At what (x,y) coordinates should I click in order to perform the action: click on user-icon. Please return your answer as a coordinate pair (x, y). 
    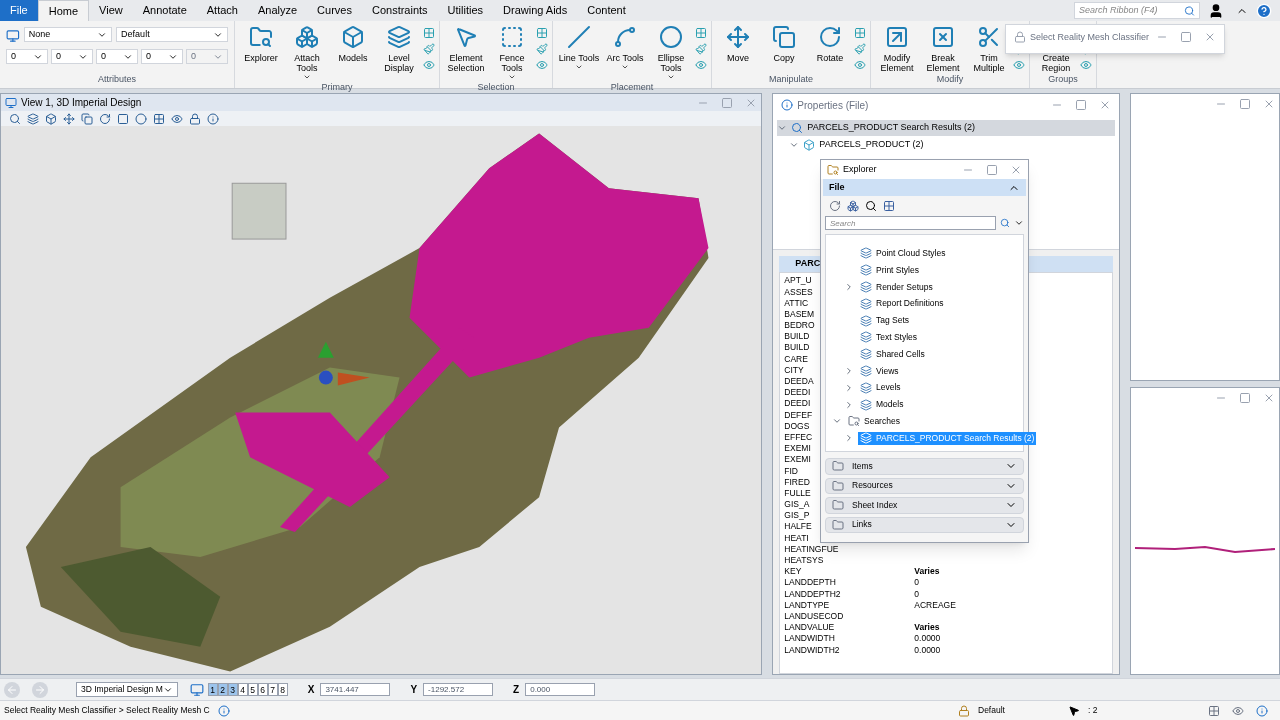
    Looking at the image, I should click on (1216, 10).